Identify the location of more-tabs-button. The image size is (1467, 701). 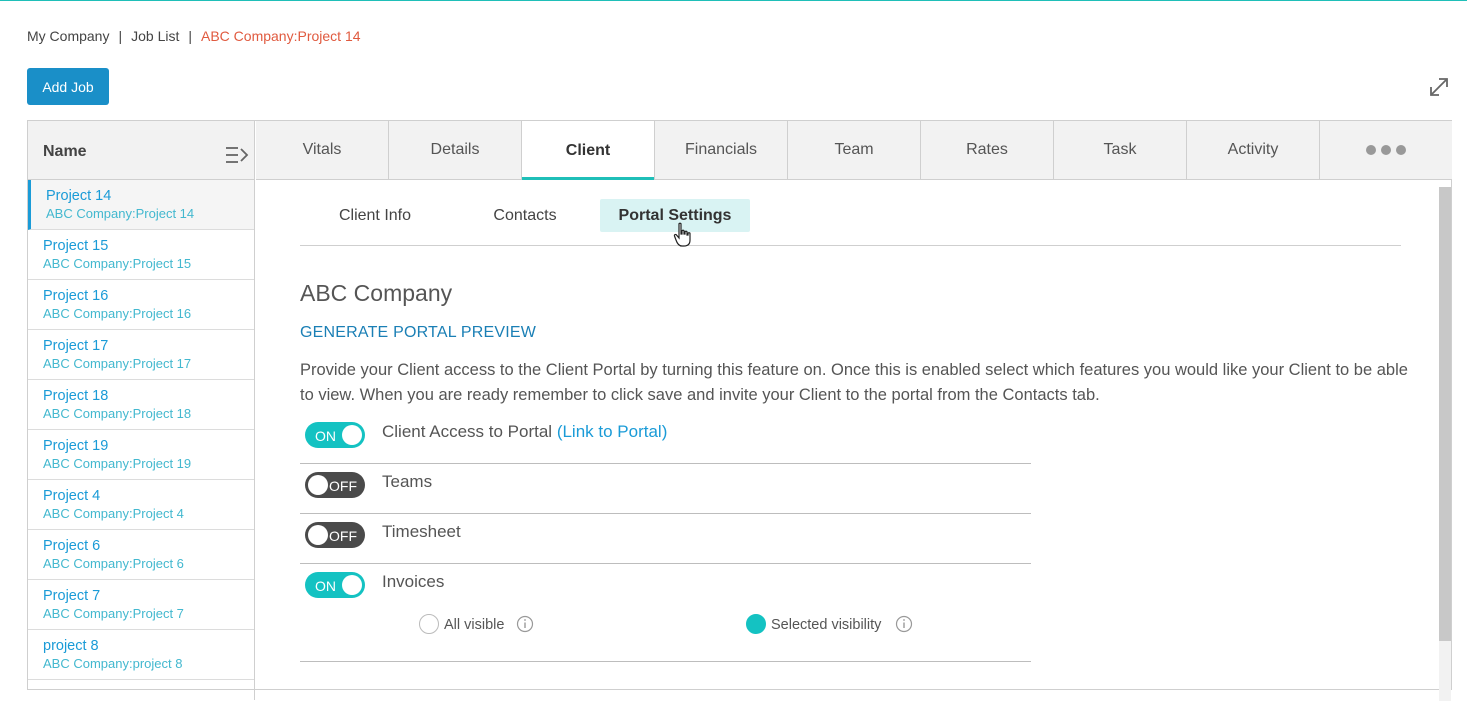
(1386, 150).